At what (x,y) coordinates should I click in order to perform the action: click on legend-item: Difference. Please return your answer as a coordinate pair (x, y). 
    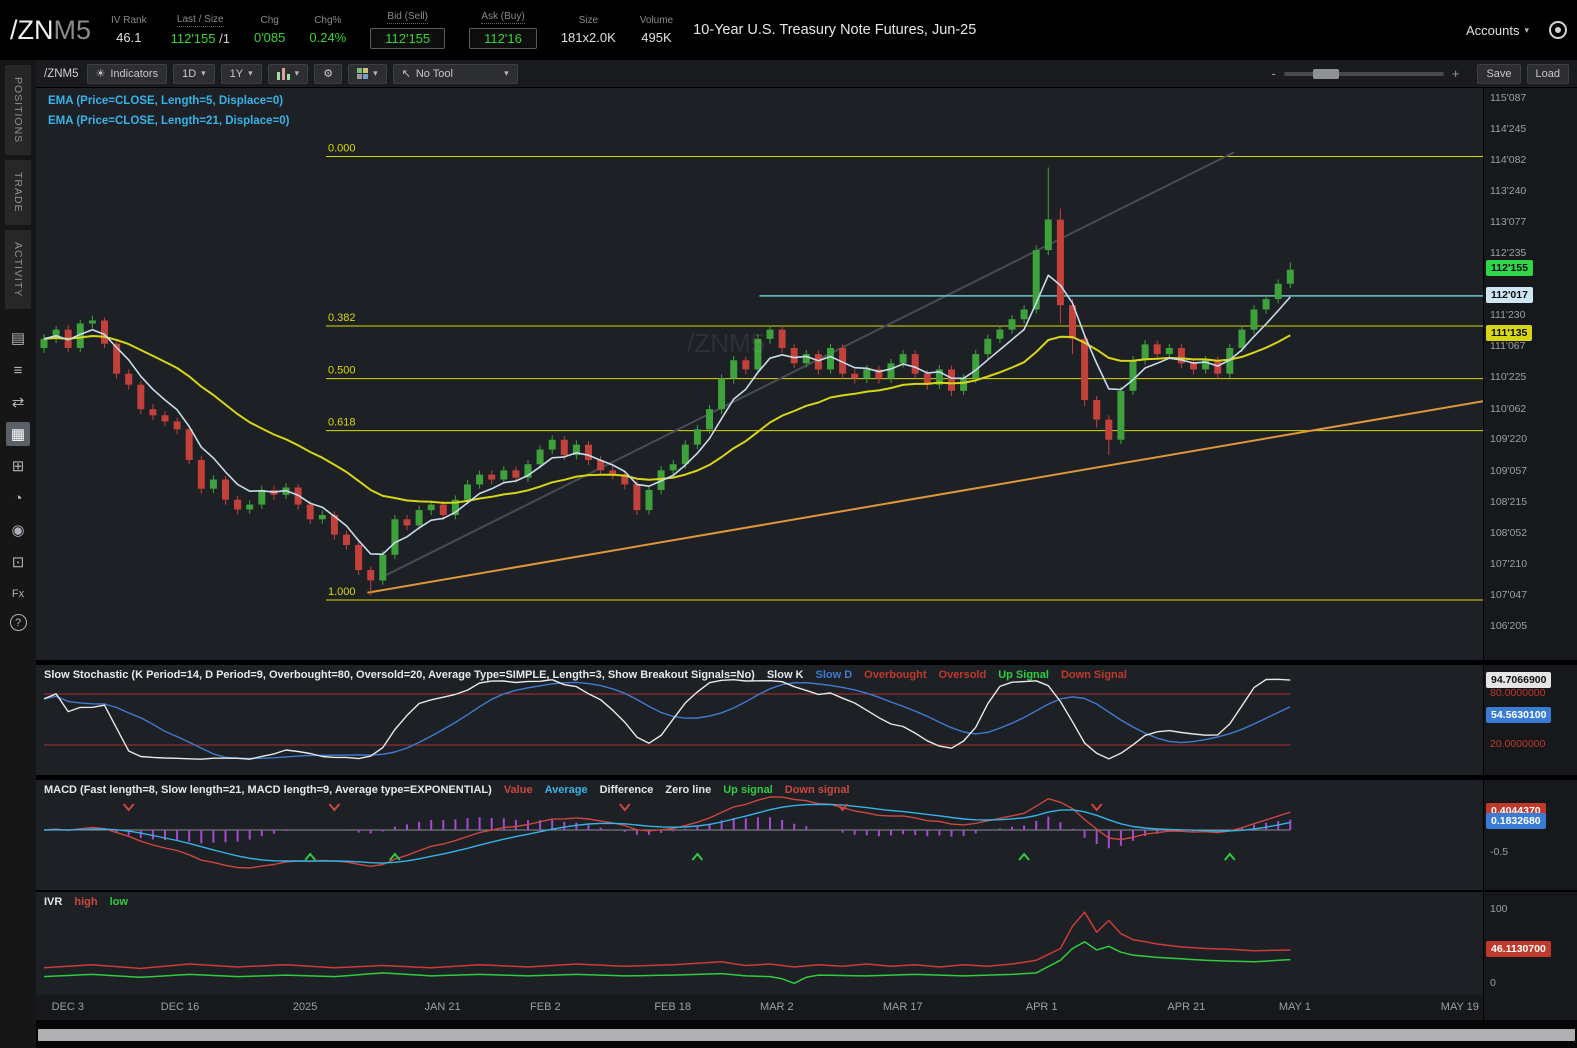
    Looking at the image, I should click on (626, 790).